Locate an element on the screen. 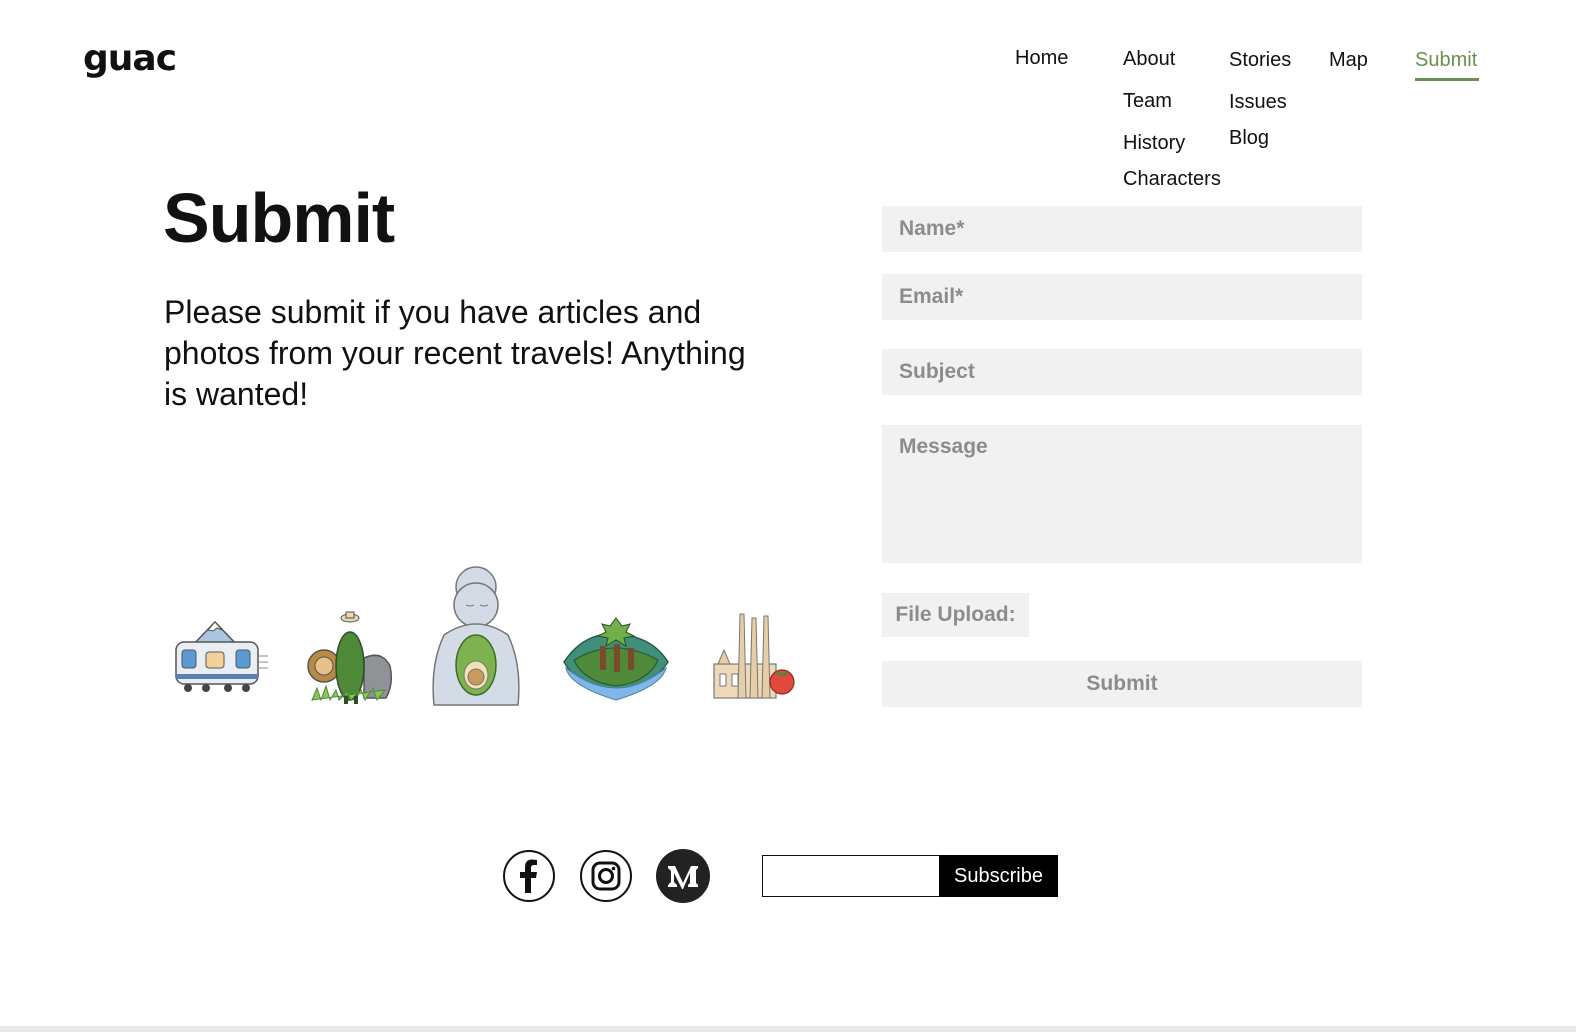 Image resolution: width=1576 pixels, height=1032 pixels. instagram-icon is located at coordinates (606, 876).